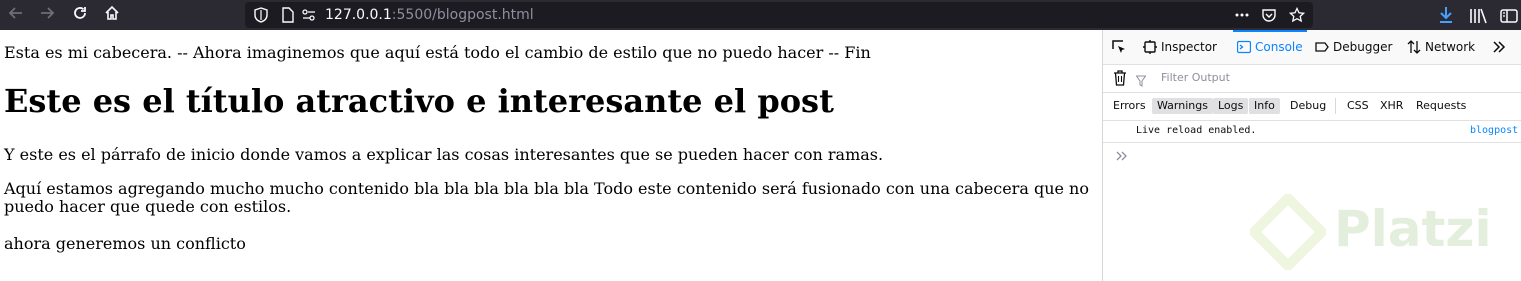 The width and height of the screenshot is (1521, 281). Describe the element at coordinates (1120, 80) in the screenshot. I see `trash-icon` at that location.